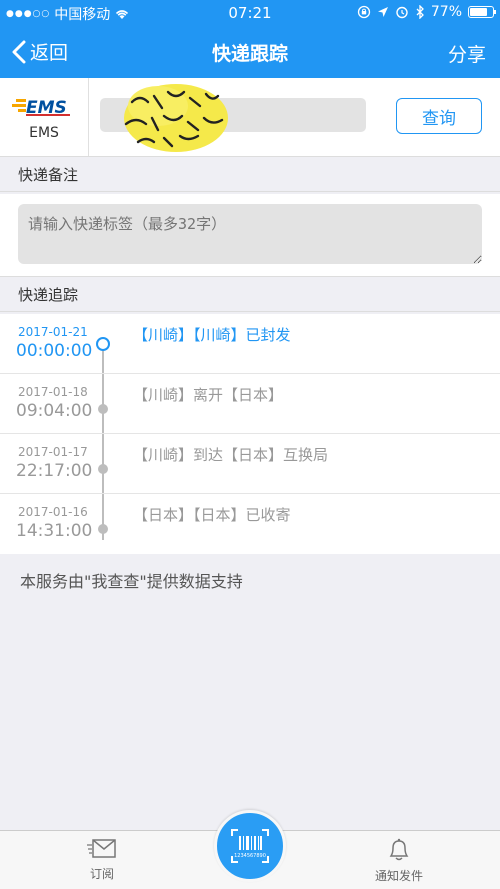 This screenshot has height=889, width=500. I want to click on timeline-dot-active, so click(103, 344).